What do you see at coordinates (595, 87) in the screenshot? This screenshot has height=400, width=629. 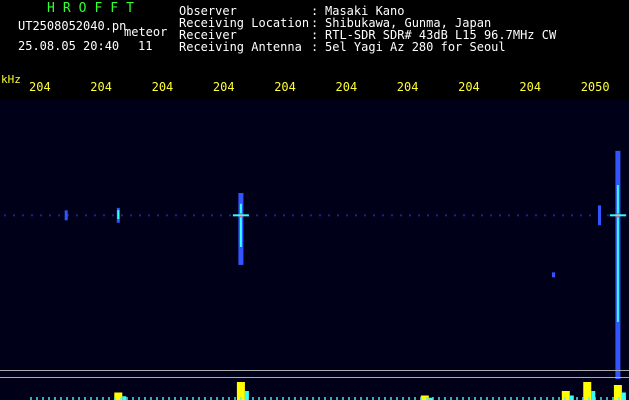 I see `x-tick-label: 2050` at bounding box center [595, 87].